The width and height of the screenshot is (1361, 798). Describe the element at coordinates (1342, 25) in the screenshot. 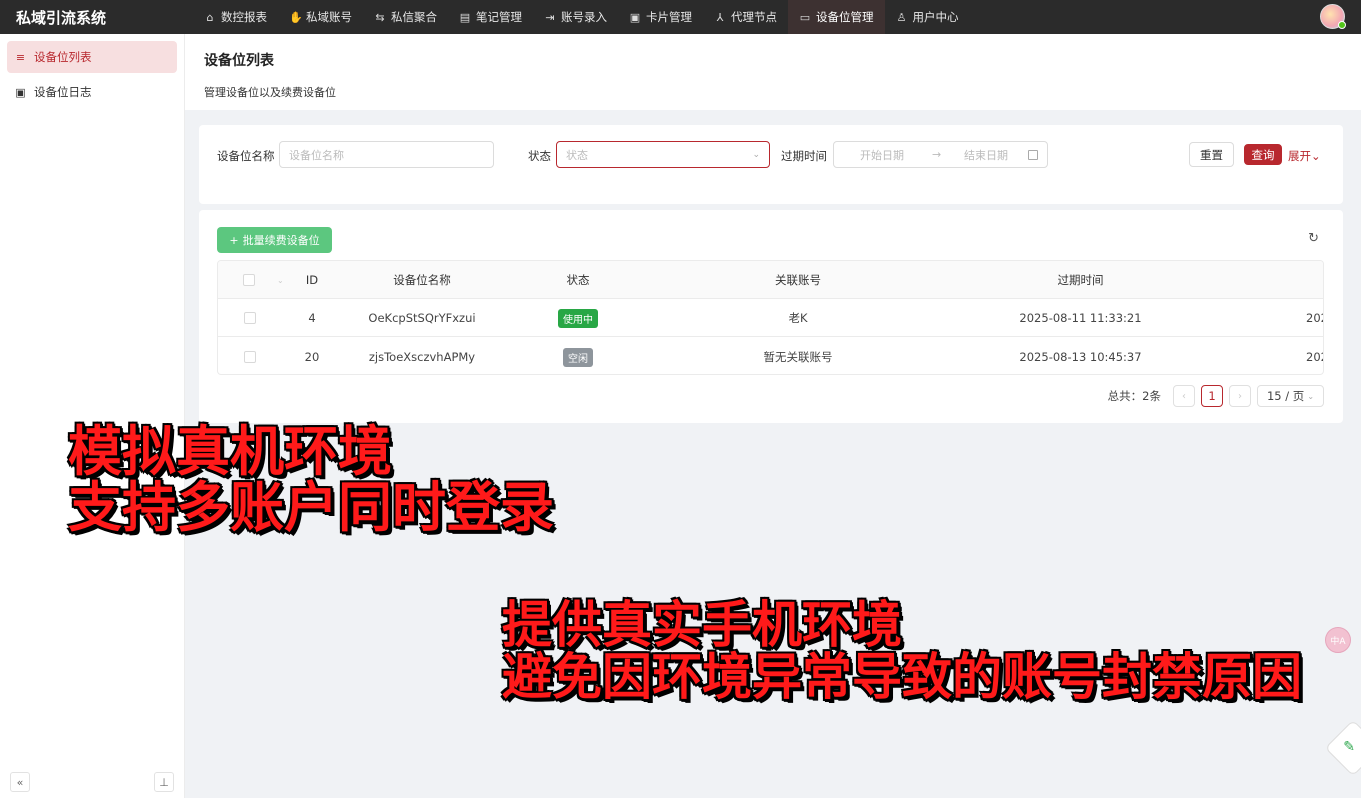

I see `online-status-dot` at that location.